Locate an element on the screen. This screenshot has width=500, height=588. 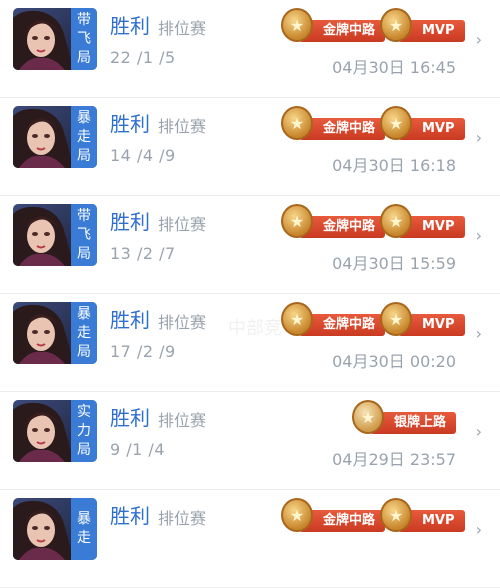
match-type-tag: 实力局 is located at coordinates (84, 431).